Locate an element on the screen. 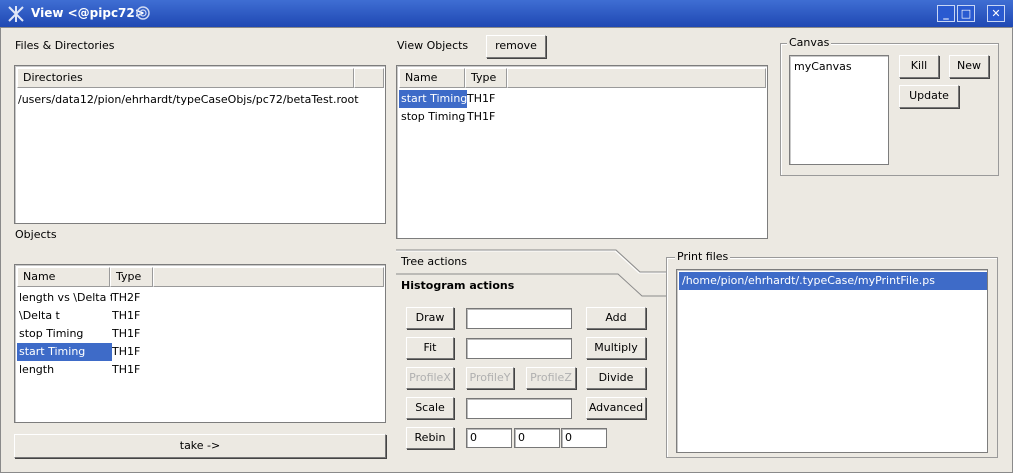 The image size is (1013, 473). fit-option-field is located at coordinates (519, 348).